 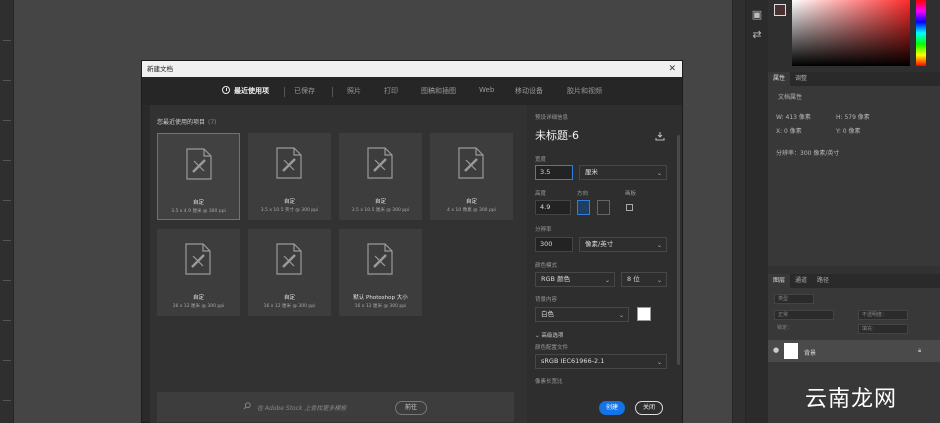 I want to click on stock-search-bar: 在 Adobe Stock 上查找更多模板 前往, so click(x=335, y=407).